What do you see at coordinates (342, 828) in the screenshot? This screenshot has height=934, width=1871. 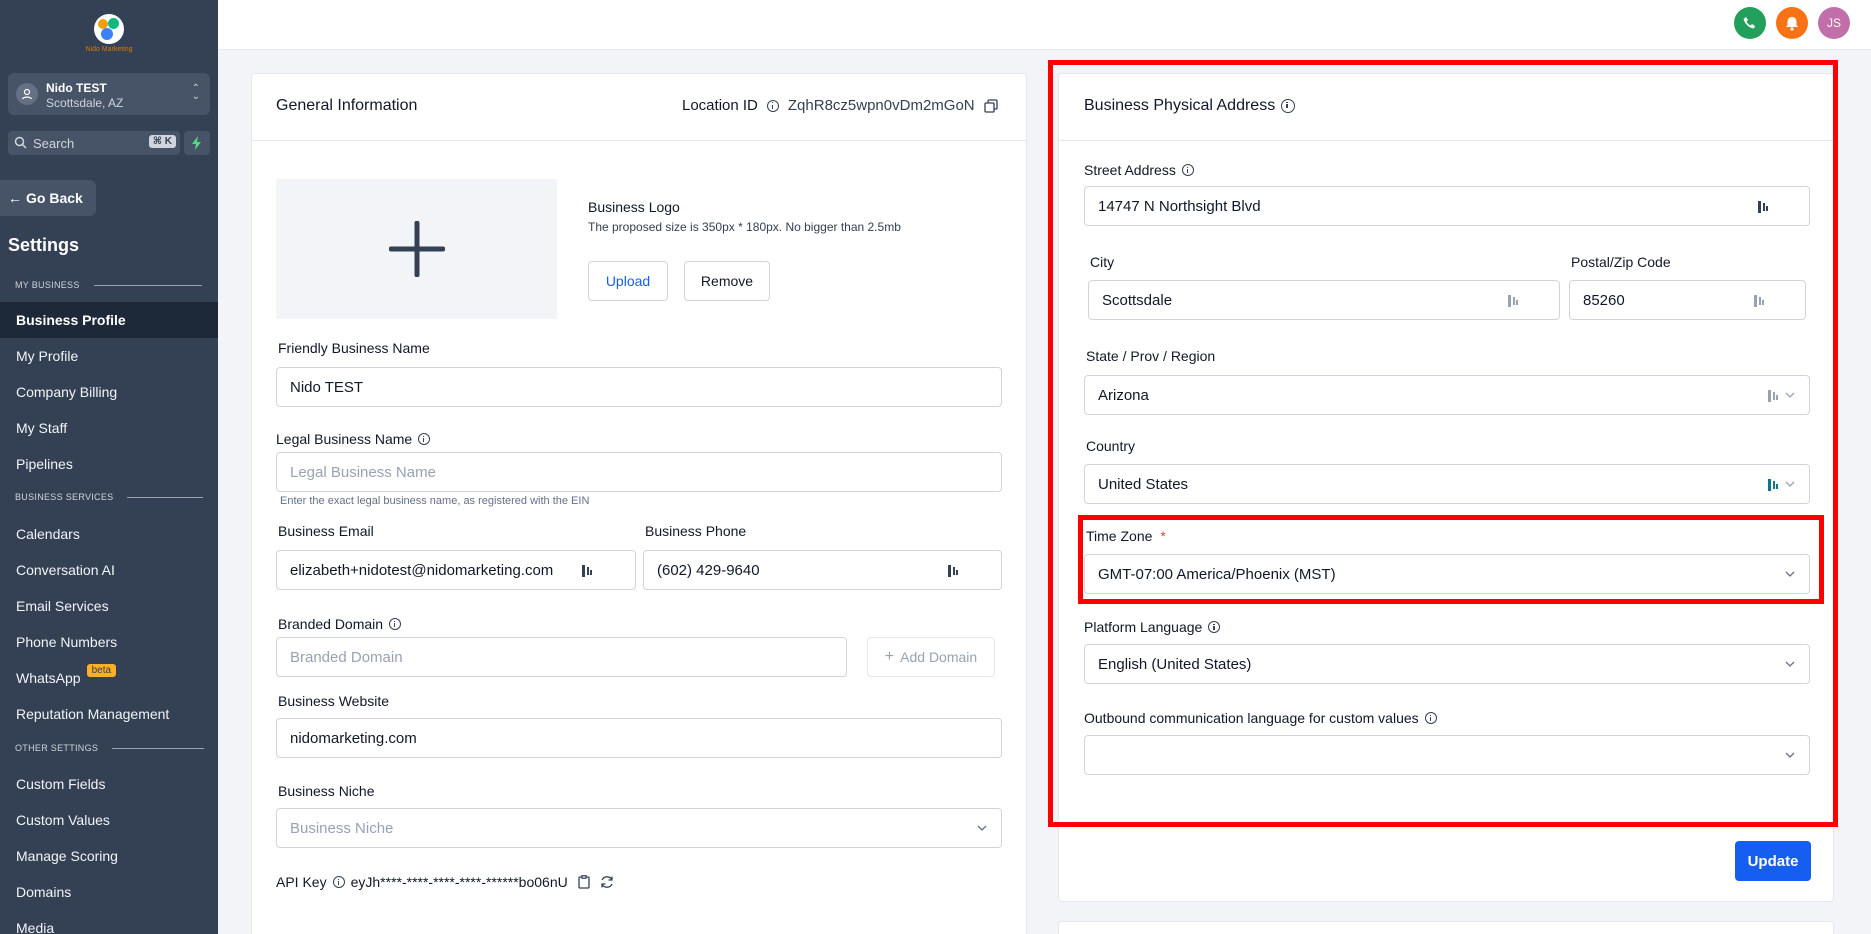 I see `business-niche-placeholder: Business Niche` at bounding box center [342, 828].